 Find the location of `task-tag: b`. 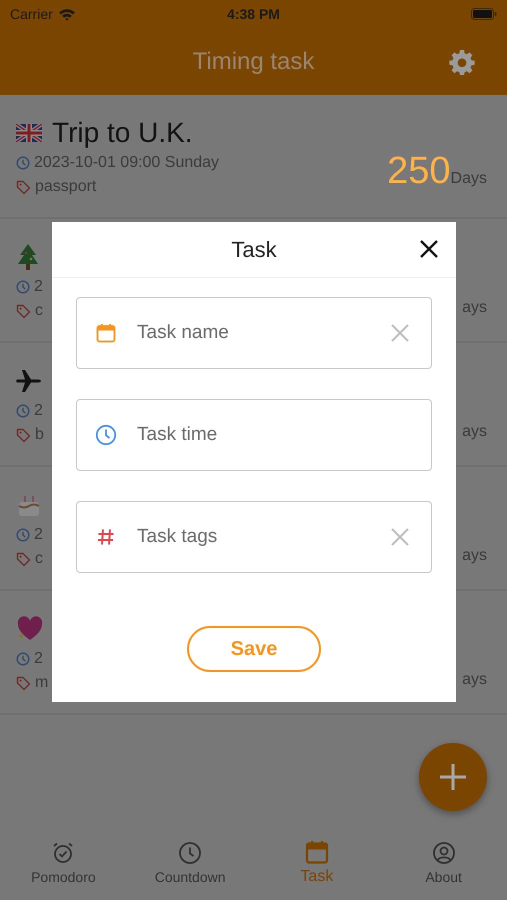

task-tag: b is located at coordinates (39, 435).